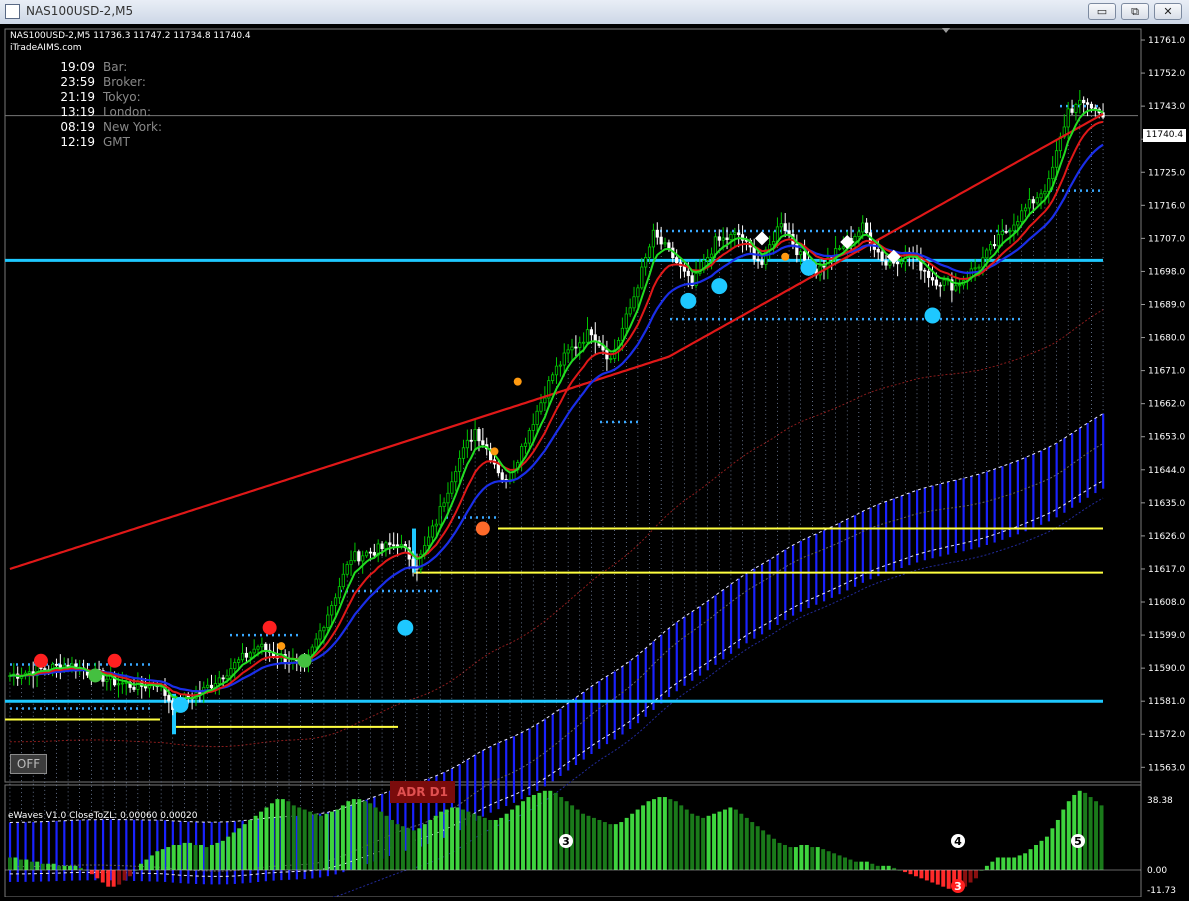 This screenshot has width=1189, height=901. I want to click on restore-button: ⧉, so click(1135, 11).